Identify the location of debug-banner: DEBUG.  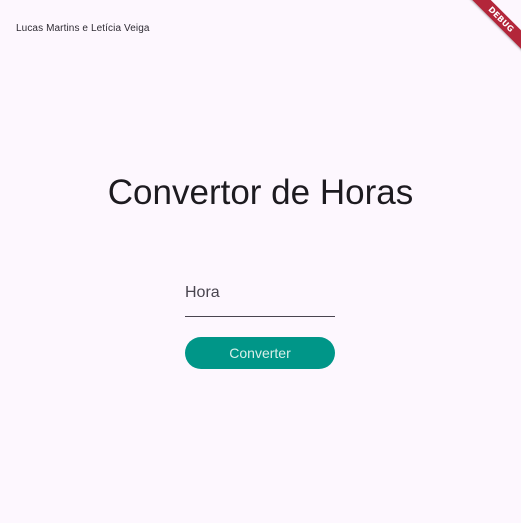
(491, 30).